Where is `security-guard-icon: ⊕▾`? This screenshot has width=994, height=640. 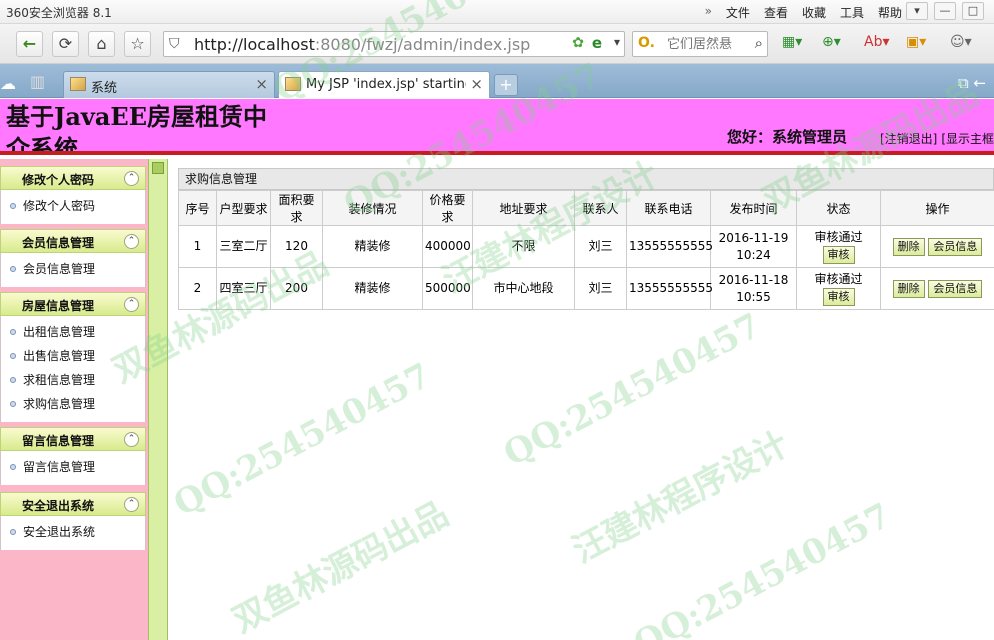 security-guard-icon: ⊕▾ is located at coordinates (831, 42).